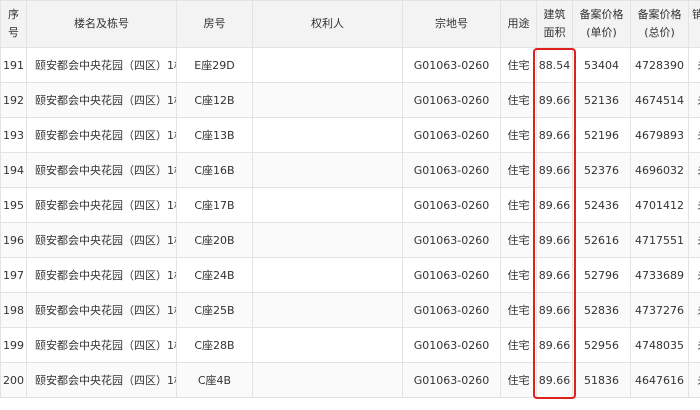  I want to click on header-sale-status: 销售状态, so click(694, 24).